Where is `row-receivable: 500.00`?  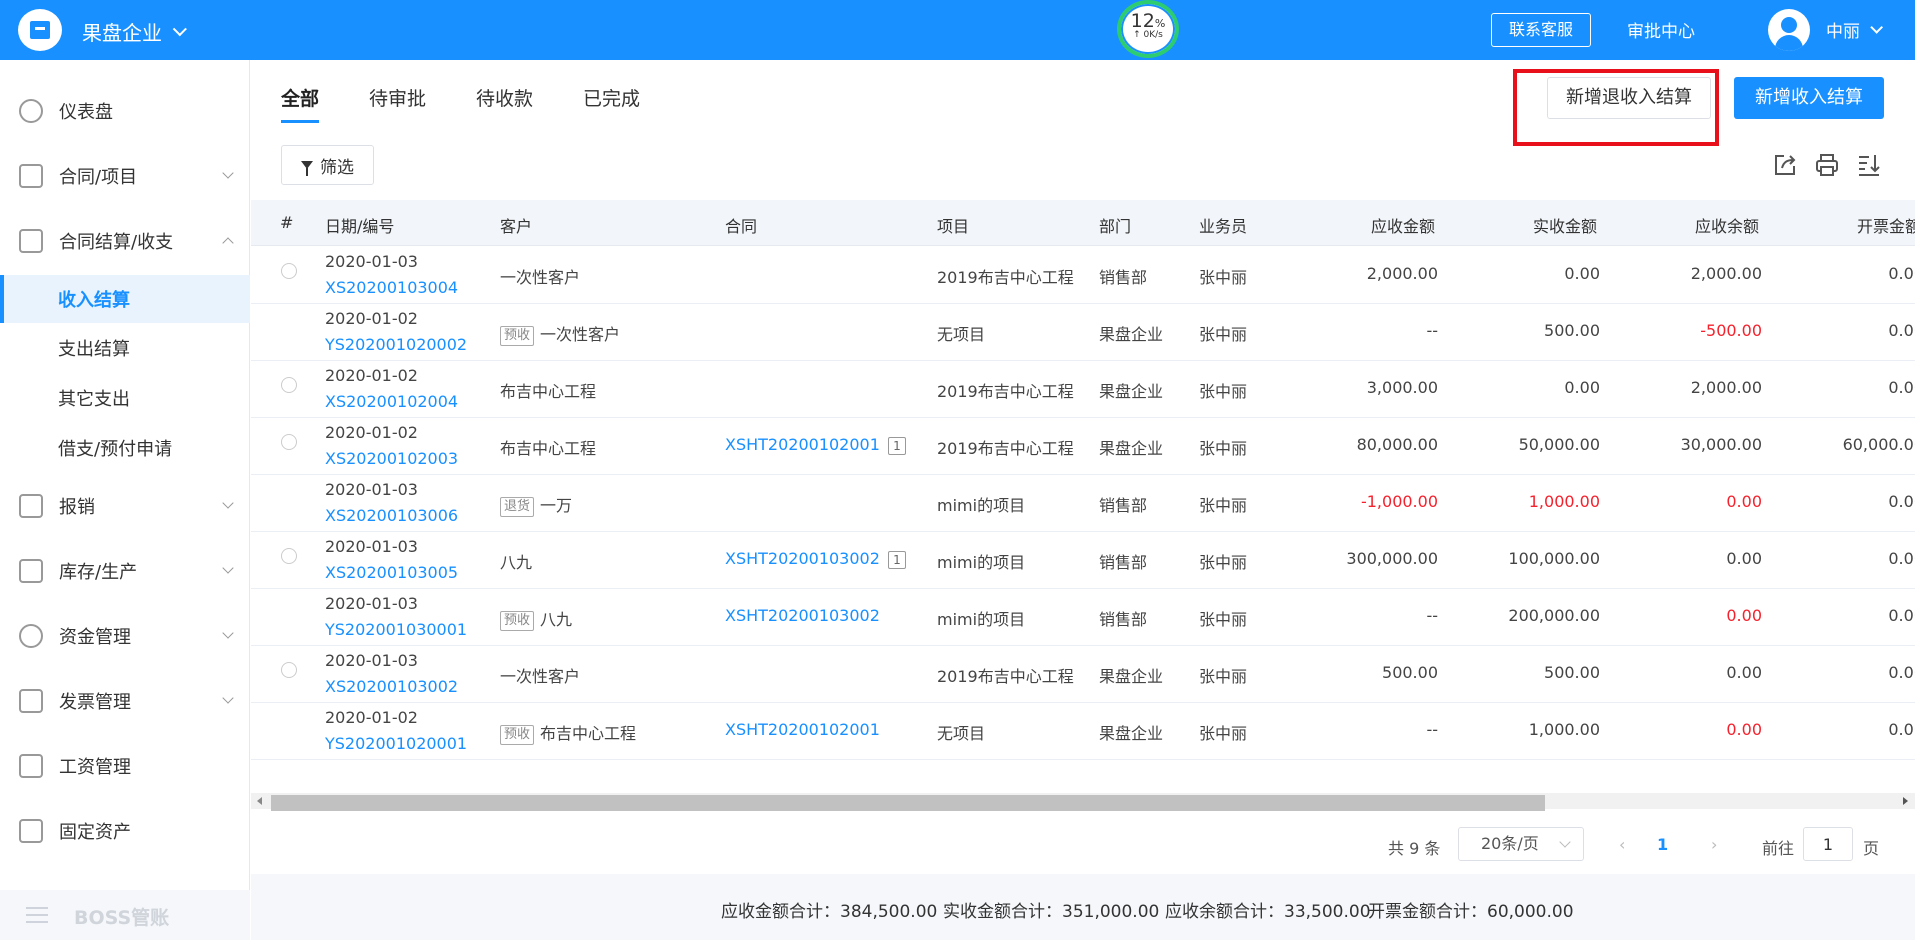
row-receivable: 500.00 is located at coordinates (1410, 672).